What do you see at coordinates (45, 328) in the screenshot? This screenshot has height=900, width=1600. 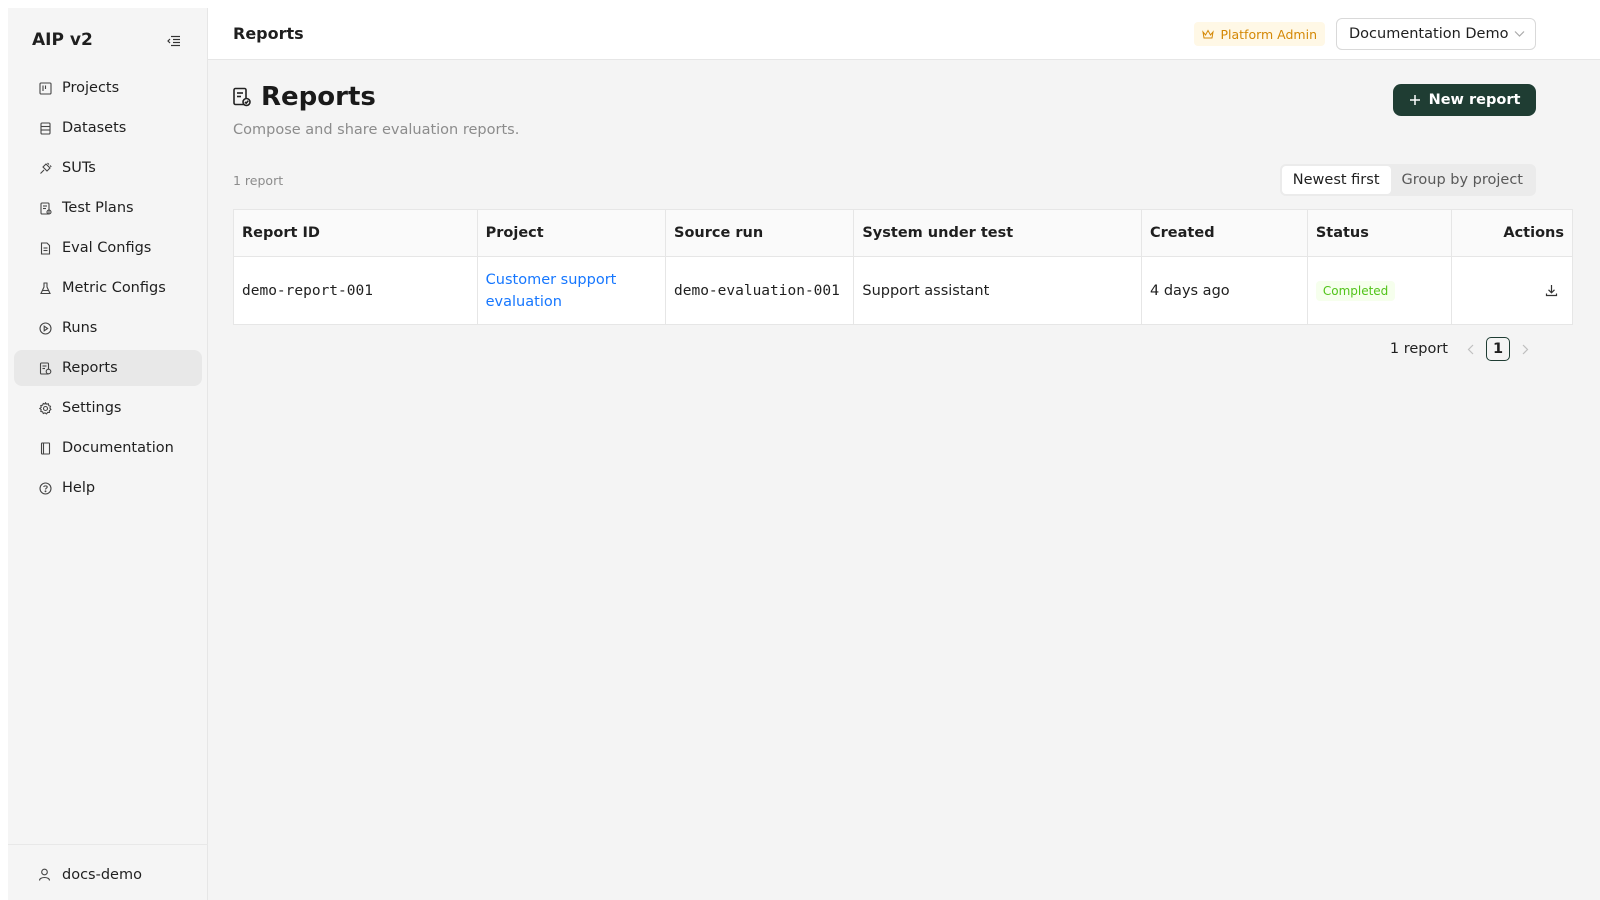 I see `play-circle-icon` at bounding box center [45, 328].